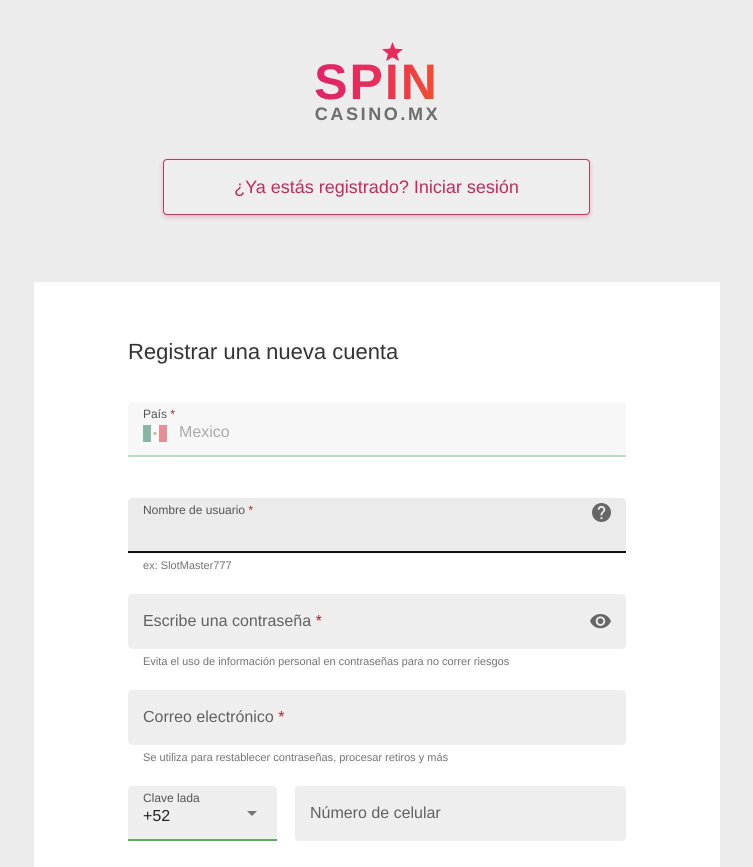 Image resolution: width=753 pixels, height=867 pixels. Describe the element at coordinates (198, 510) in the screenshot. I see `field-label: Nombre de usuario *` at that location.